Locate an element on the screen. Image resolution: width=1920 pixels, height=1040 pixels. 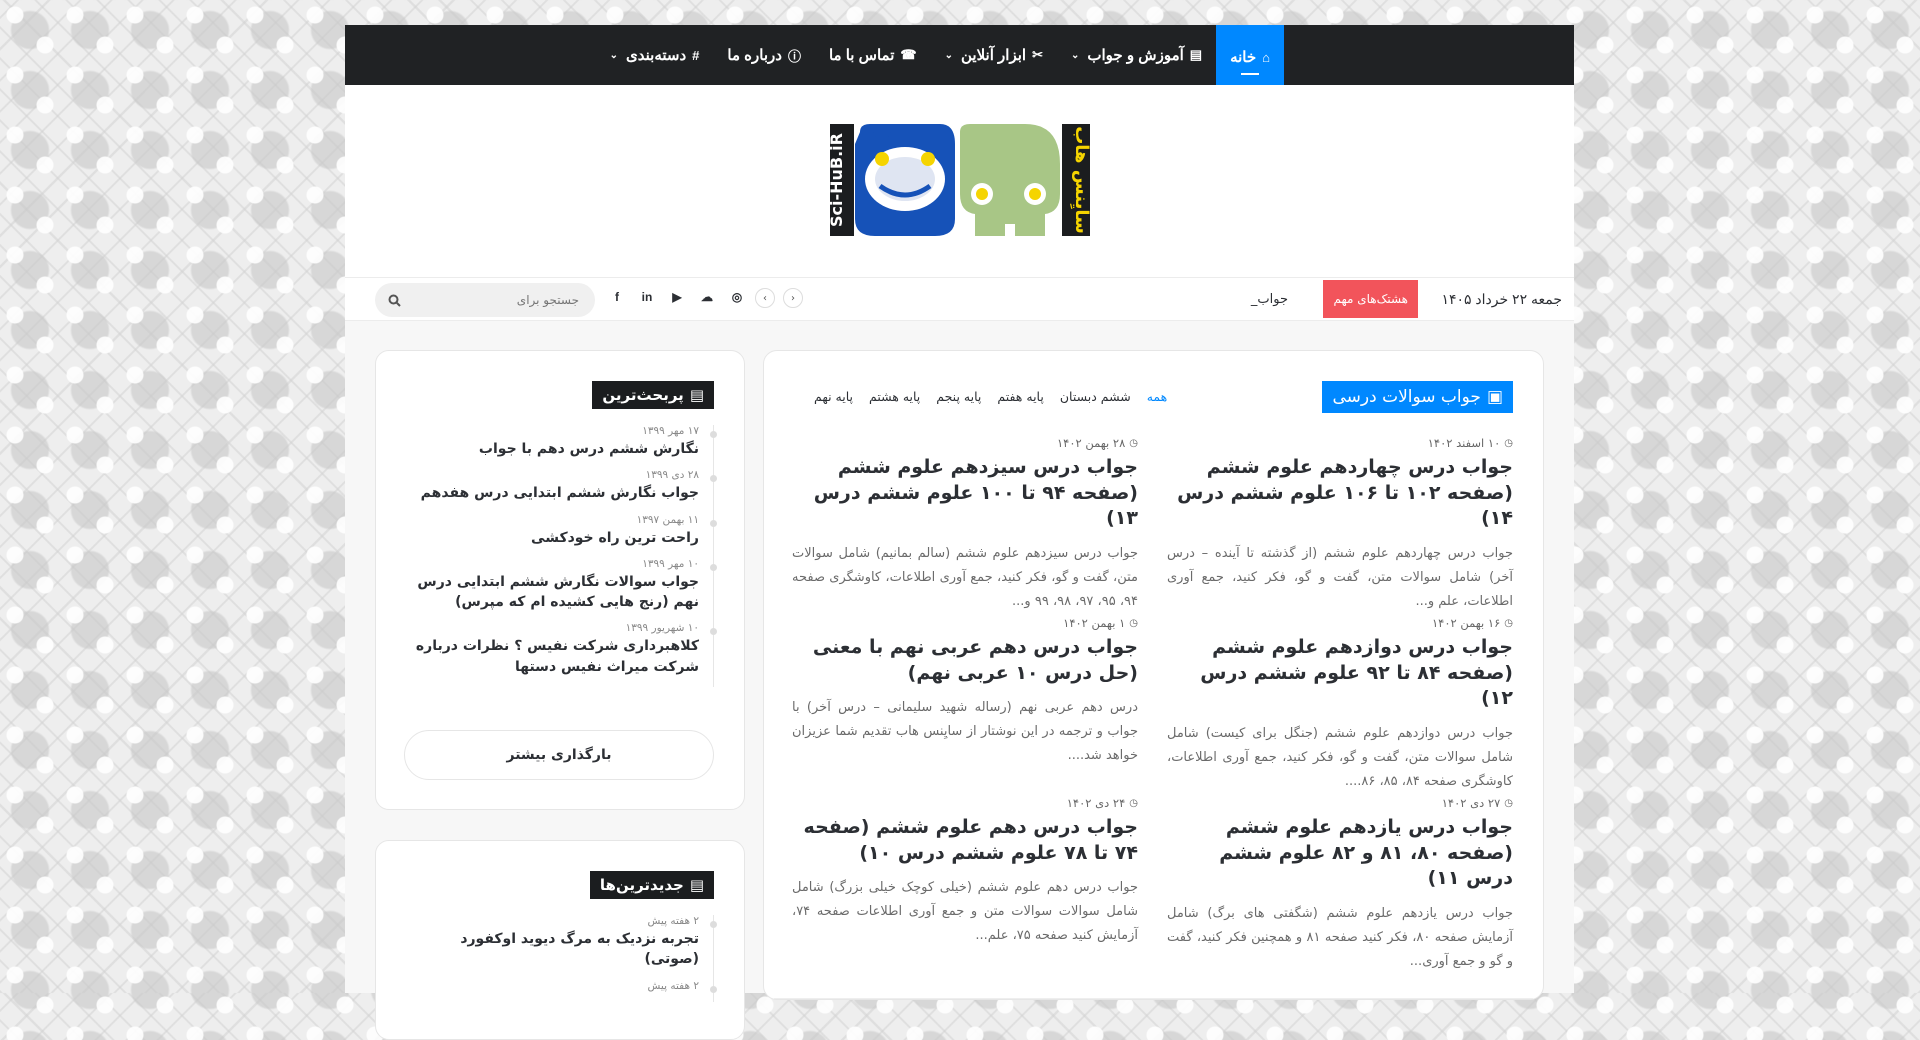
site-header: سایِنس هاب Sci-HuB.iR is located at coordinates (959, 181).